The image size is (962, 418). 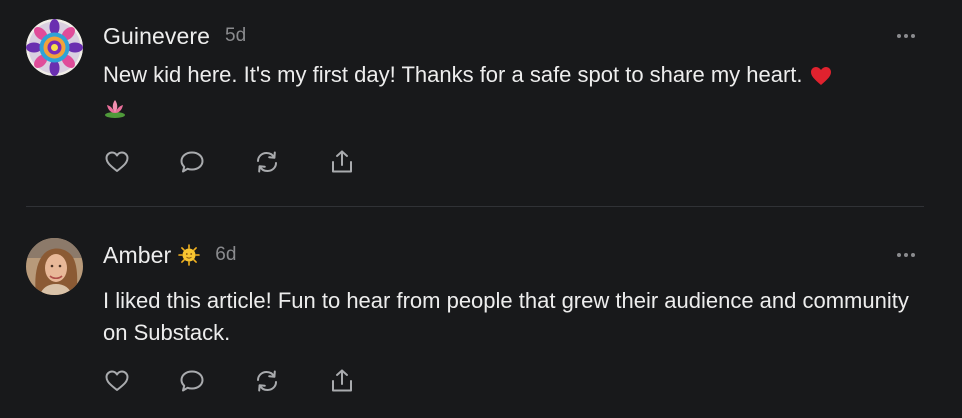 What do you see at coordinates (189, 255) in the screenshot?
I see `sun-emoji-icon` at bounding box center [189, 255].